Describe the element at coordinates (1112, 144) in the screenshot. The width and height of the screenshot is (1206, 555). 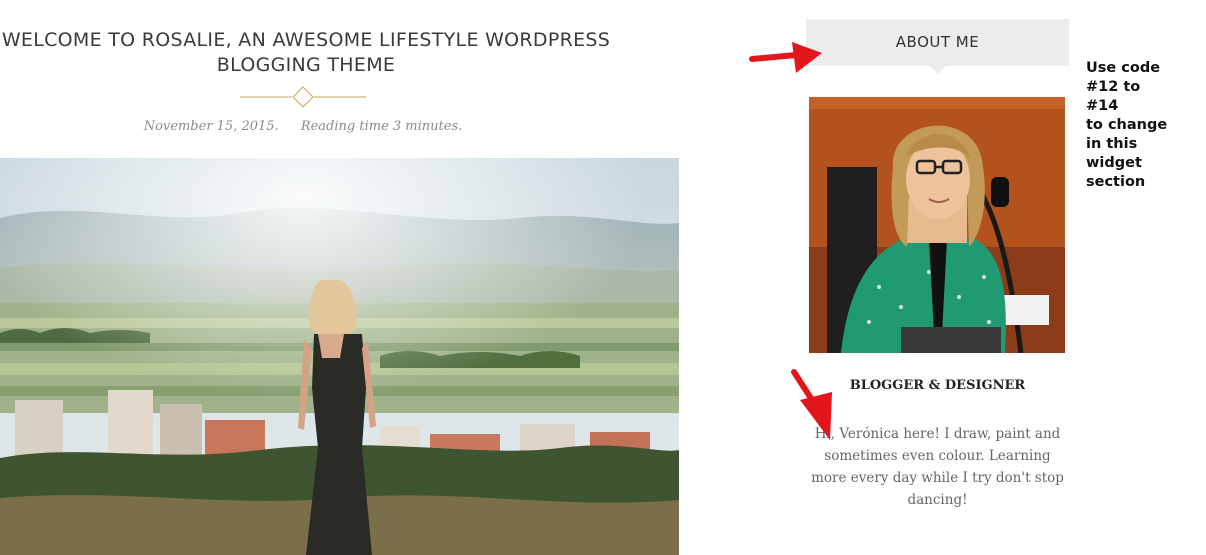
I see `annotation-line: in this` at that location.